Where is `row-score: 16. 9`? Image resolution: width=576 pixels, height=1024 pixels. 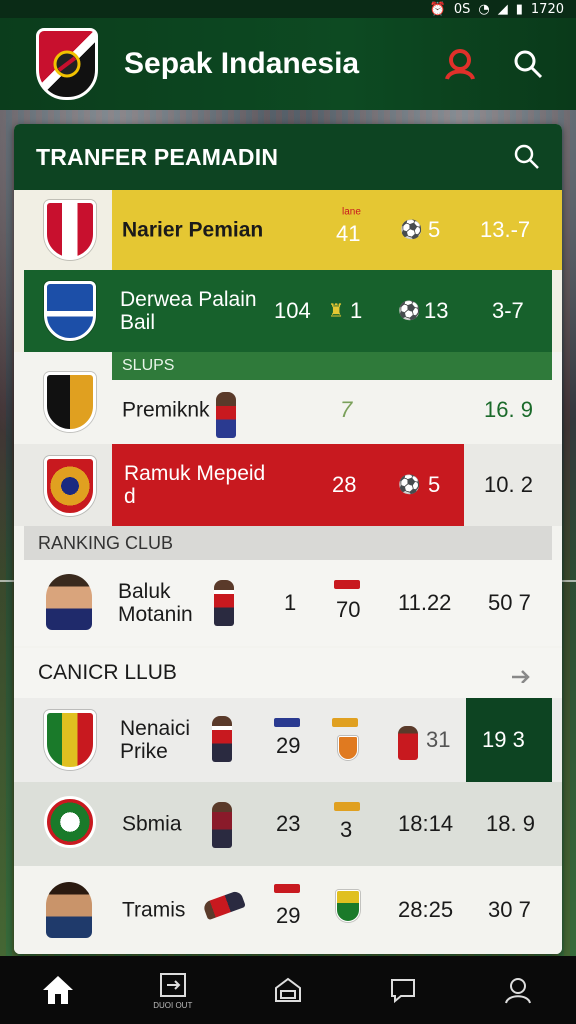
row-score: 16. 9 is located at coordinates (508, 409).